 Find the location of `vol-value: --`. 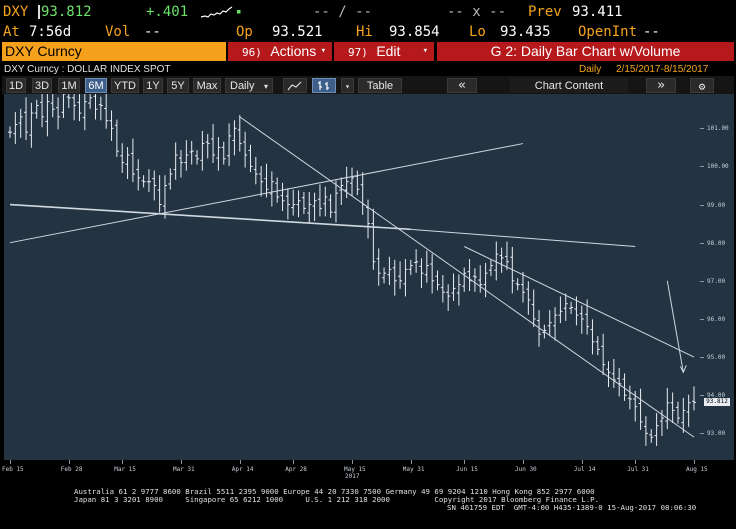

vol-value: -- is located at coordinates (152, 32).